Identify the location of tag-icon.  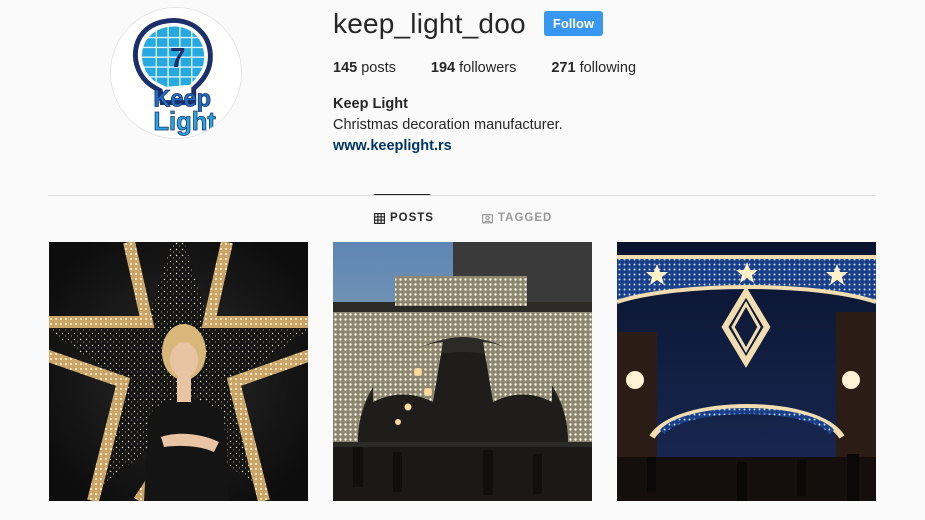
(487, 218).